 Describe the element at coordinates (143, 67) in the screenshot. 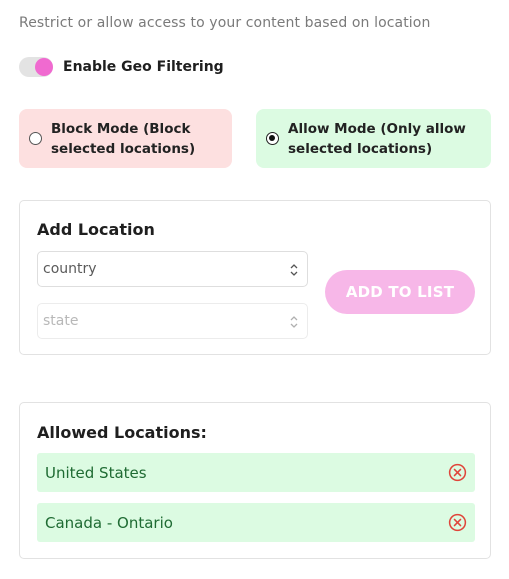

I see `geo-filter-label: Enable Geo Filtering` at that location.